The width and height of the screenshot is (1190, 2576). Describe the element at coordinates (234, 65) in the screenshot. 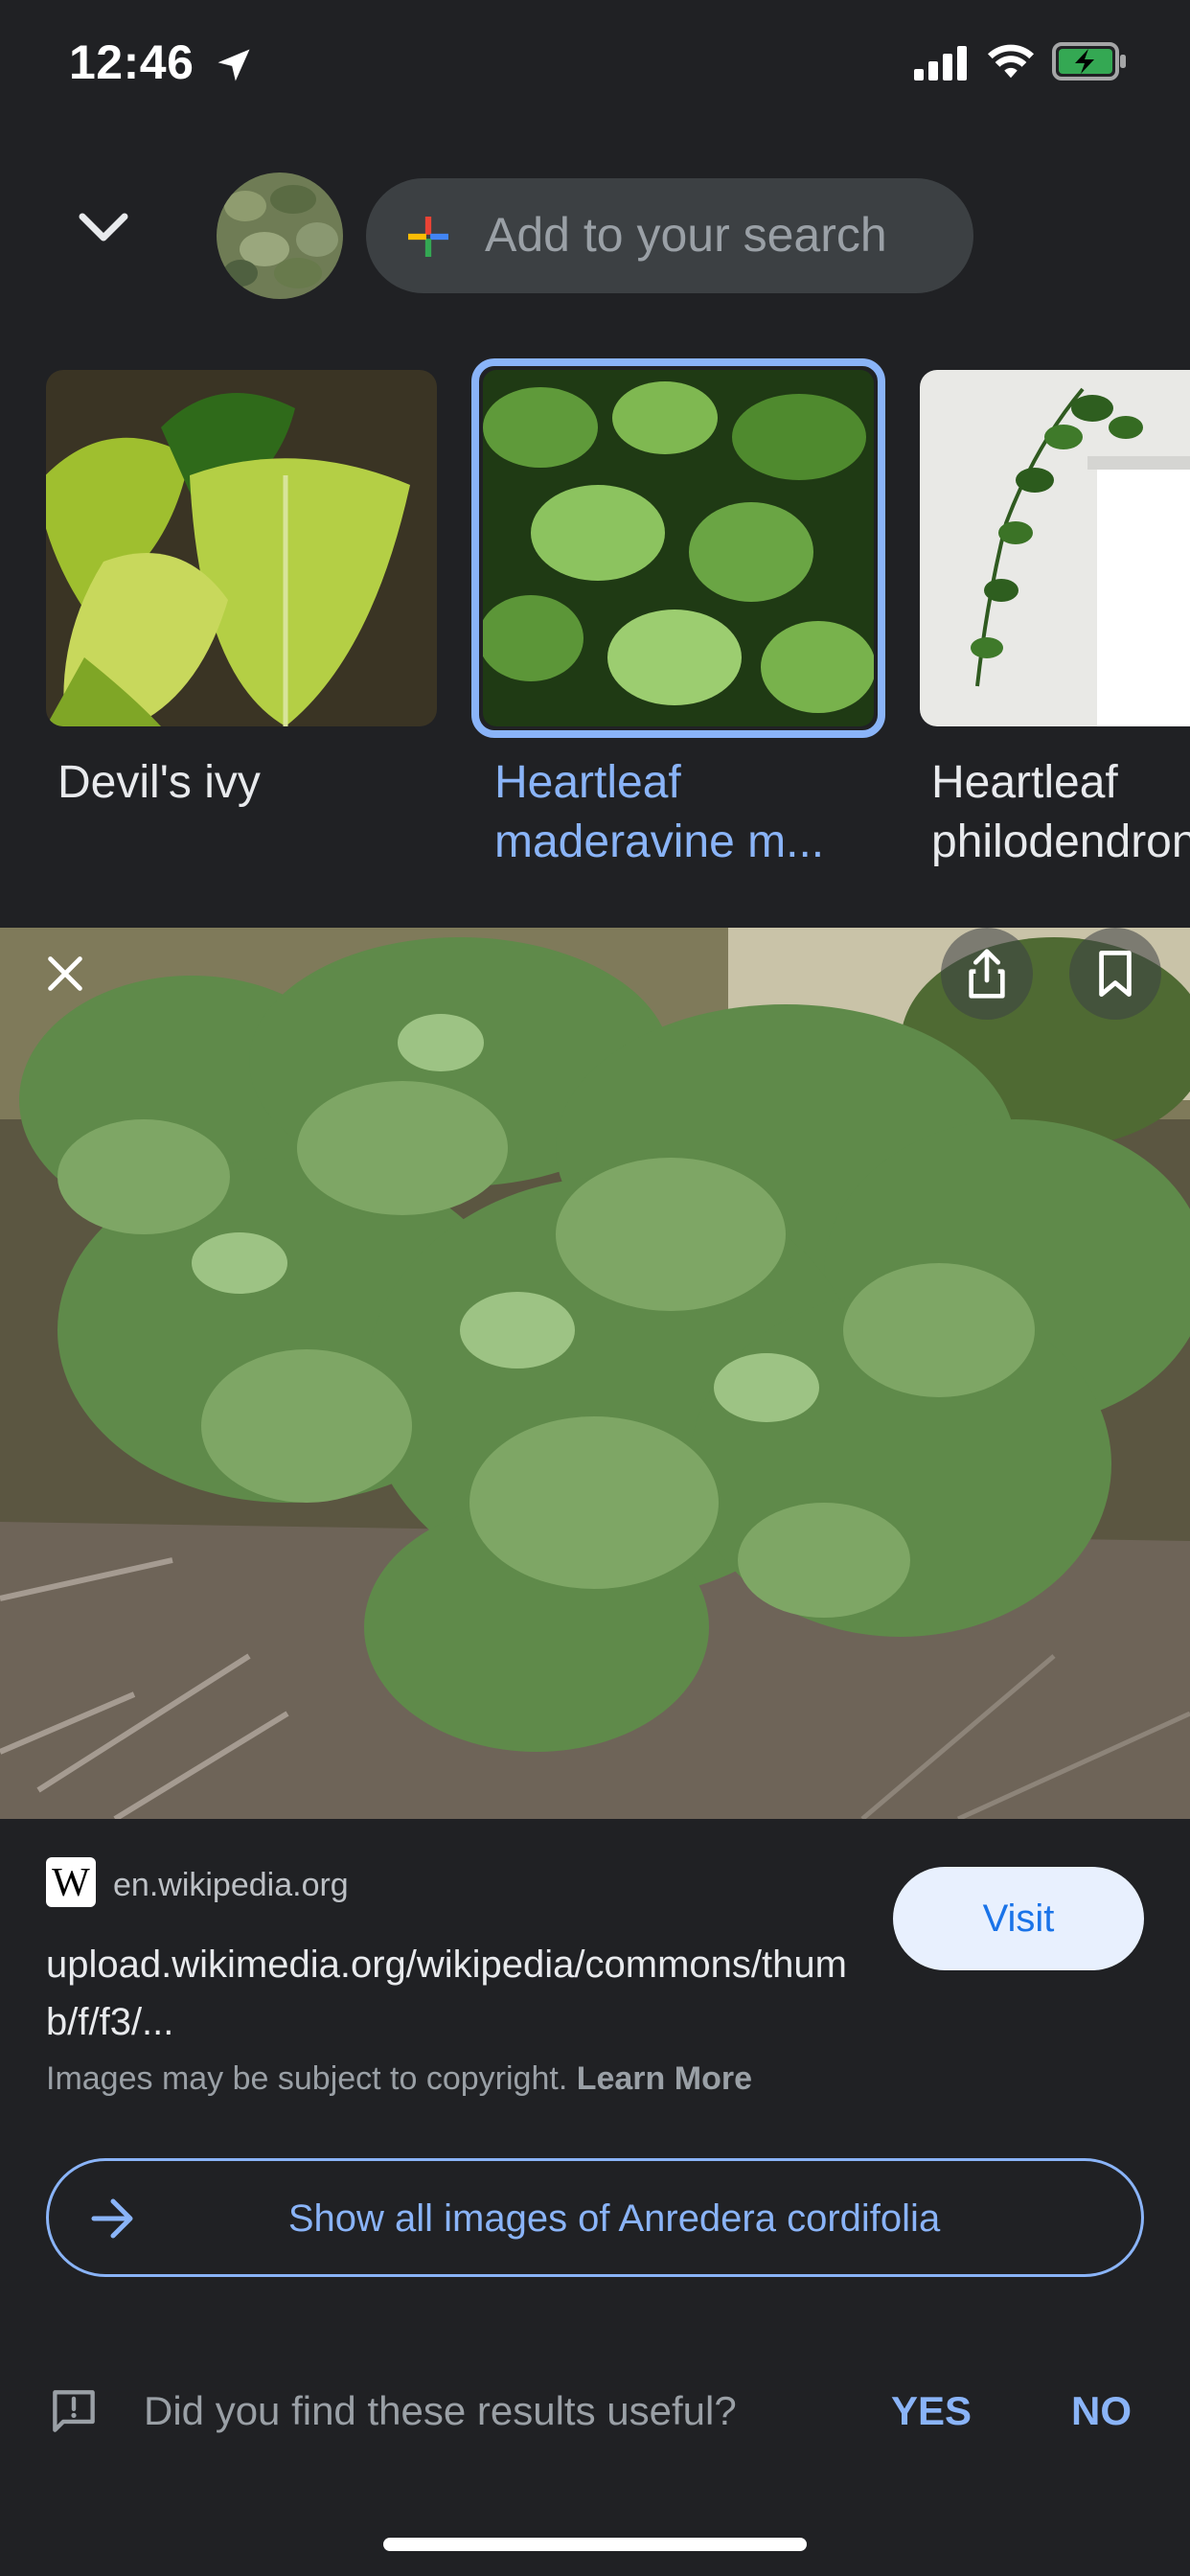

I see `location-arrow-icon` at that location.